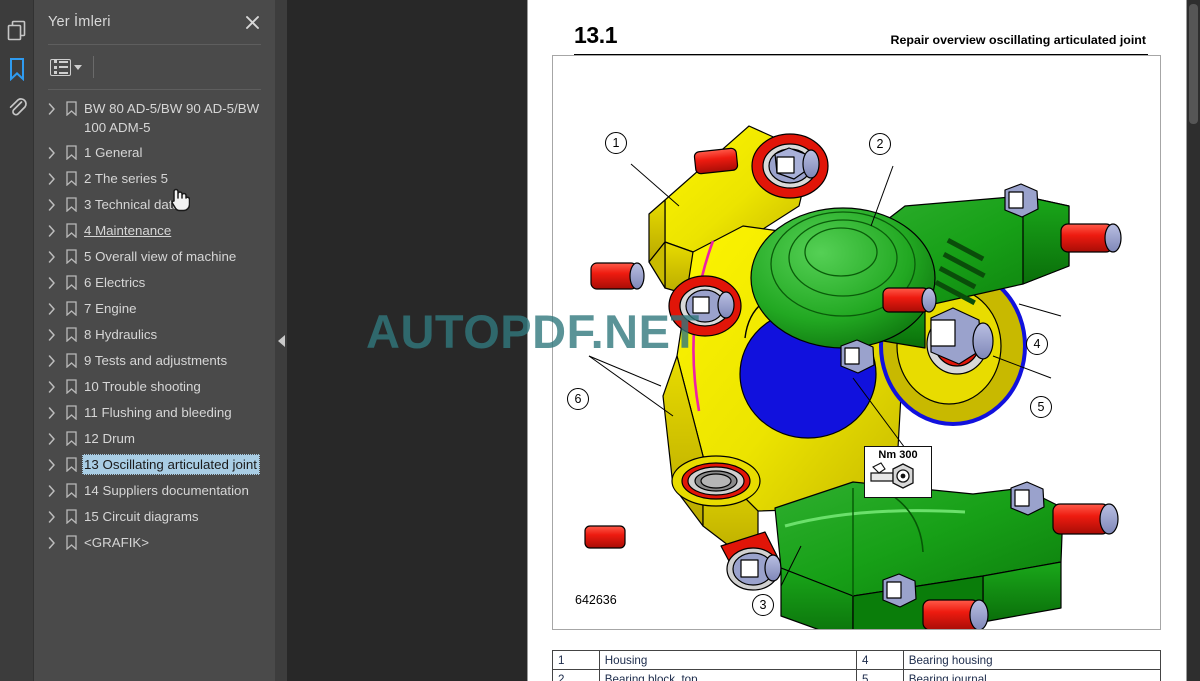  Describe the element at coordinates (154, 439) in the screenshot. I see `bookmark-item: 12 Drum` at that location.